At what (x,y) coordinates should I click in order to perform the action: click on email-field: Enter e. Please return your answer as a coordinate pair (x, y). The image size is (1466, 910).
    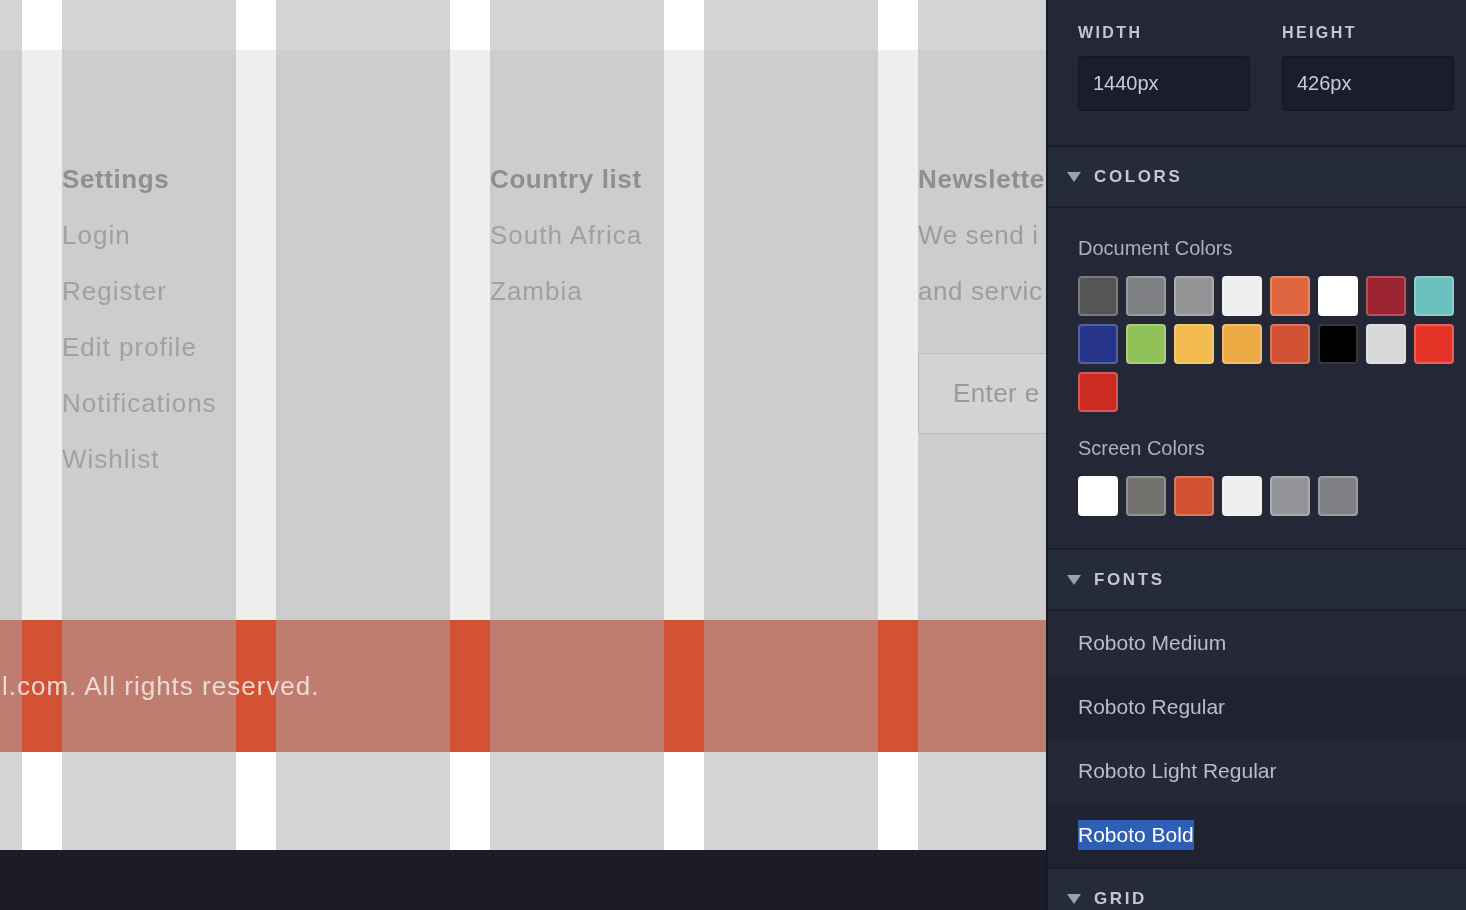
    Looking at the image, I should click on (982, 393).